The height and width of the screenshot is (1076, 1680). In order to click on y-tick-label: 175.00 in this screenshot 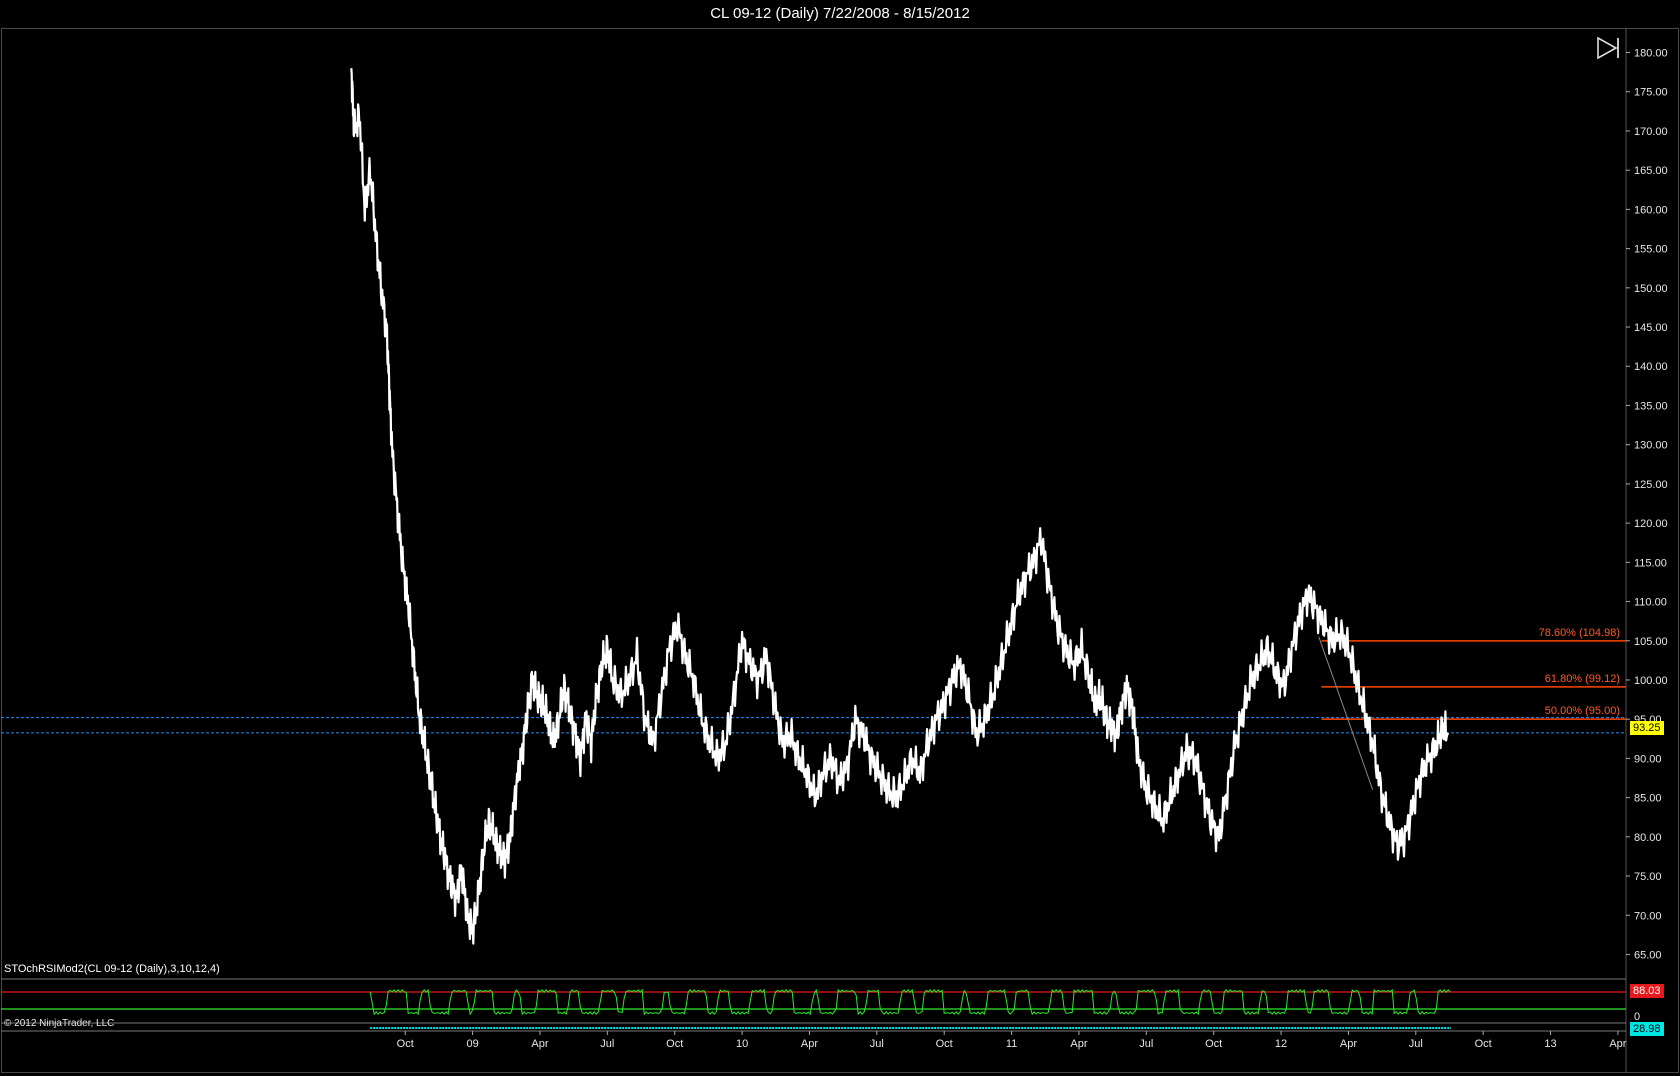, I will do `click(1651, 93)`.